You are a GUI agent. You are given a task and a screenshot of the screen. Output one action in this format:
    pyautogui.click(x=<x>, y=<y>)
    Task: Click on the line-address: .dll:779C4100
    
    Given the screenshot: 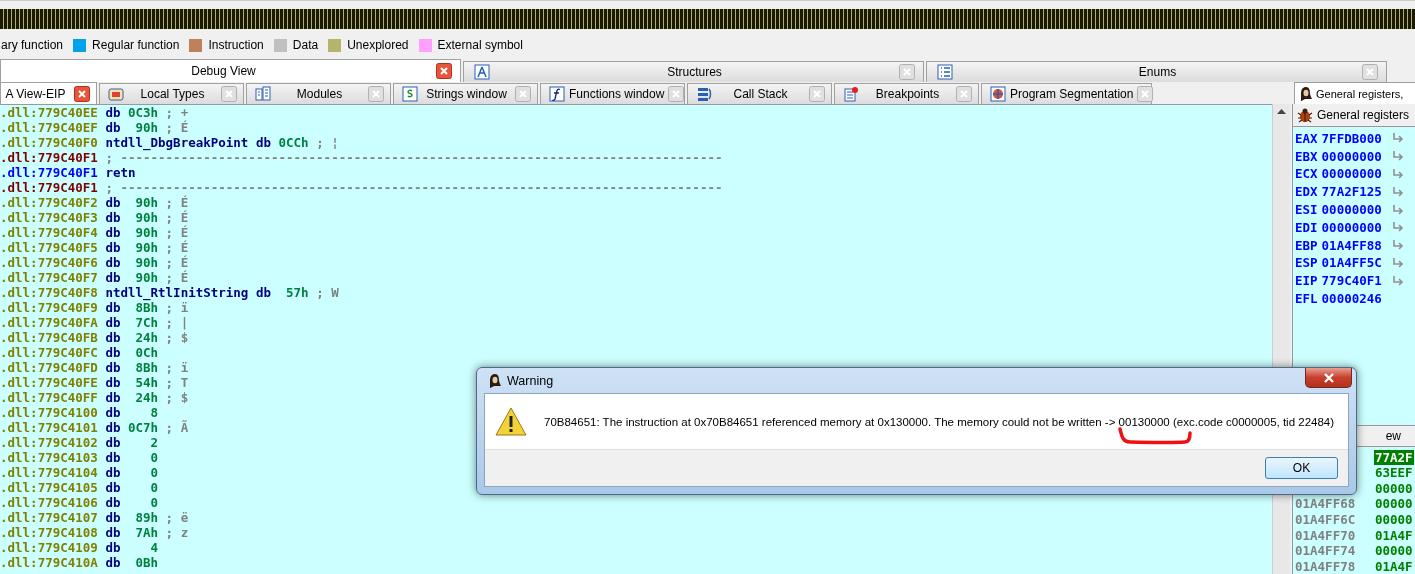 What is the action you would take?
    pyautogui.click(x=49, y=412)
    